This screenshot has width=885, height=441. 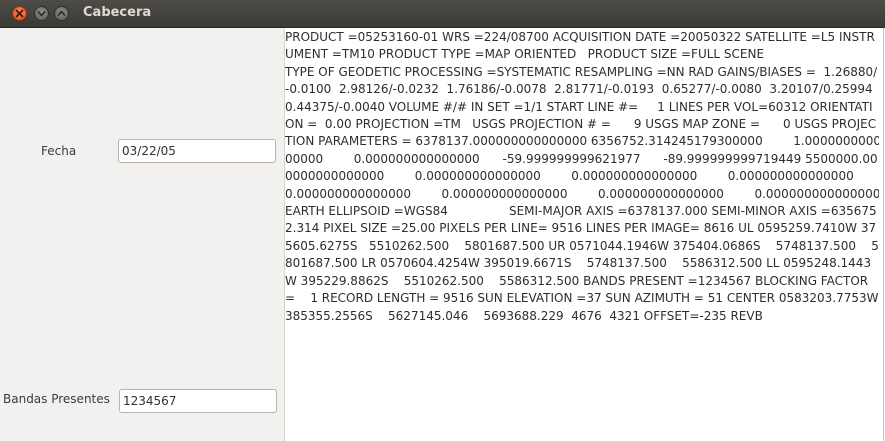 What do you see at coordinates (882, 234) in the screenshot?
I see `scrollbar` at bounding box center [882, 234].